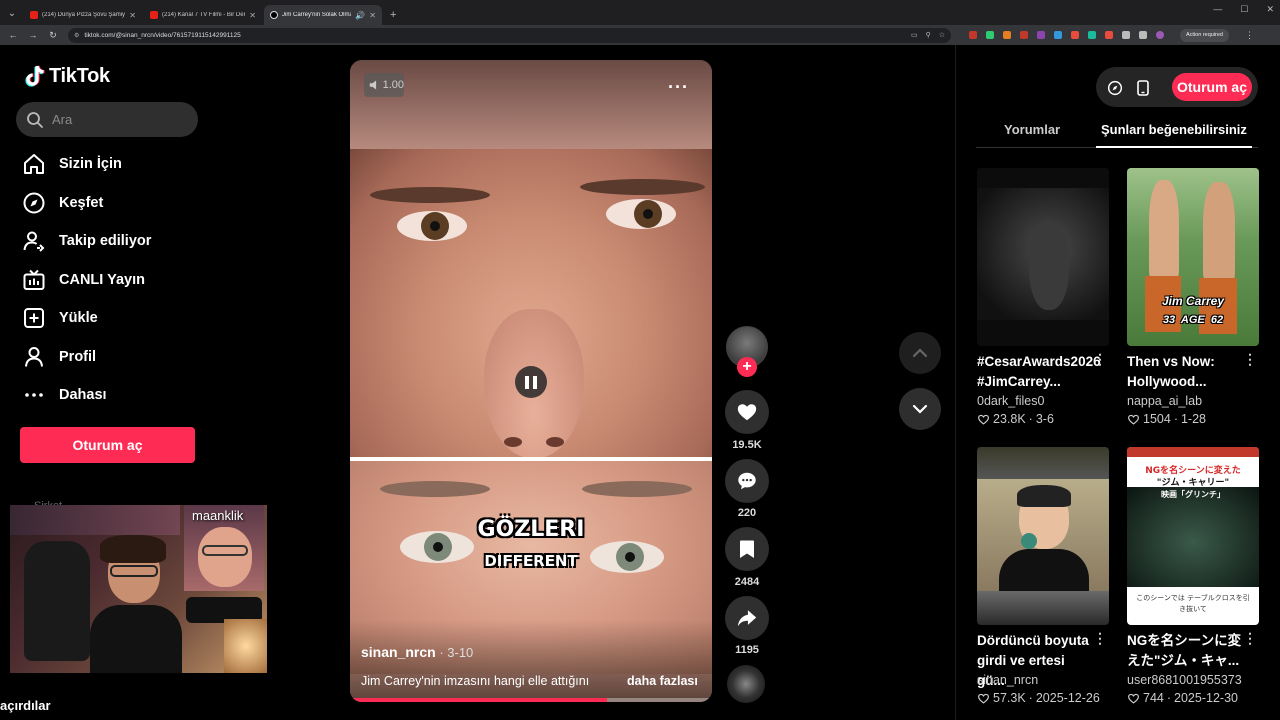 The image size is (1280, 720). I want to click on pause-button, so click(531, 382).